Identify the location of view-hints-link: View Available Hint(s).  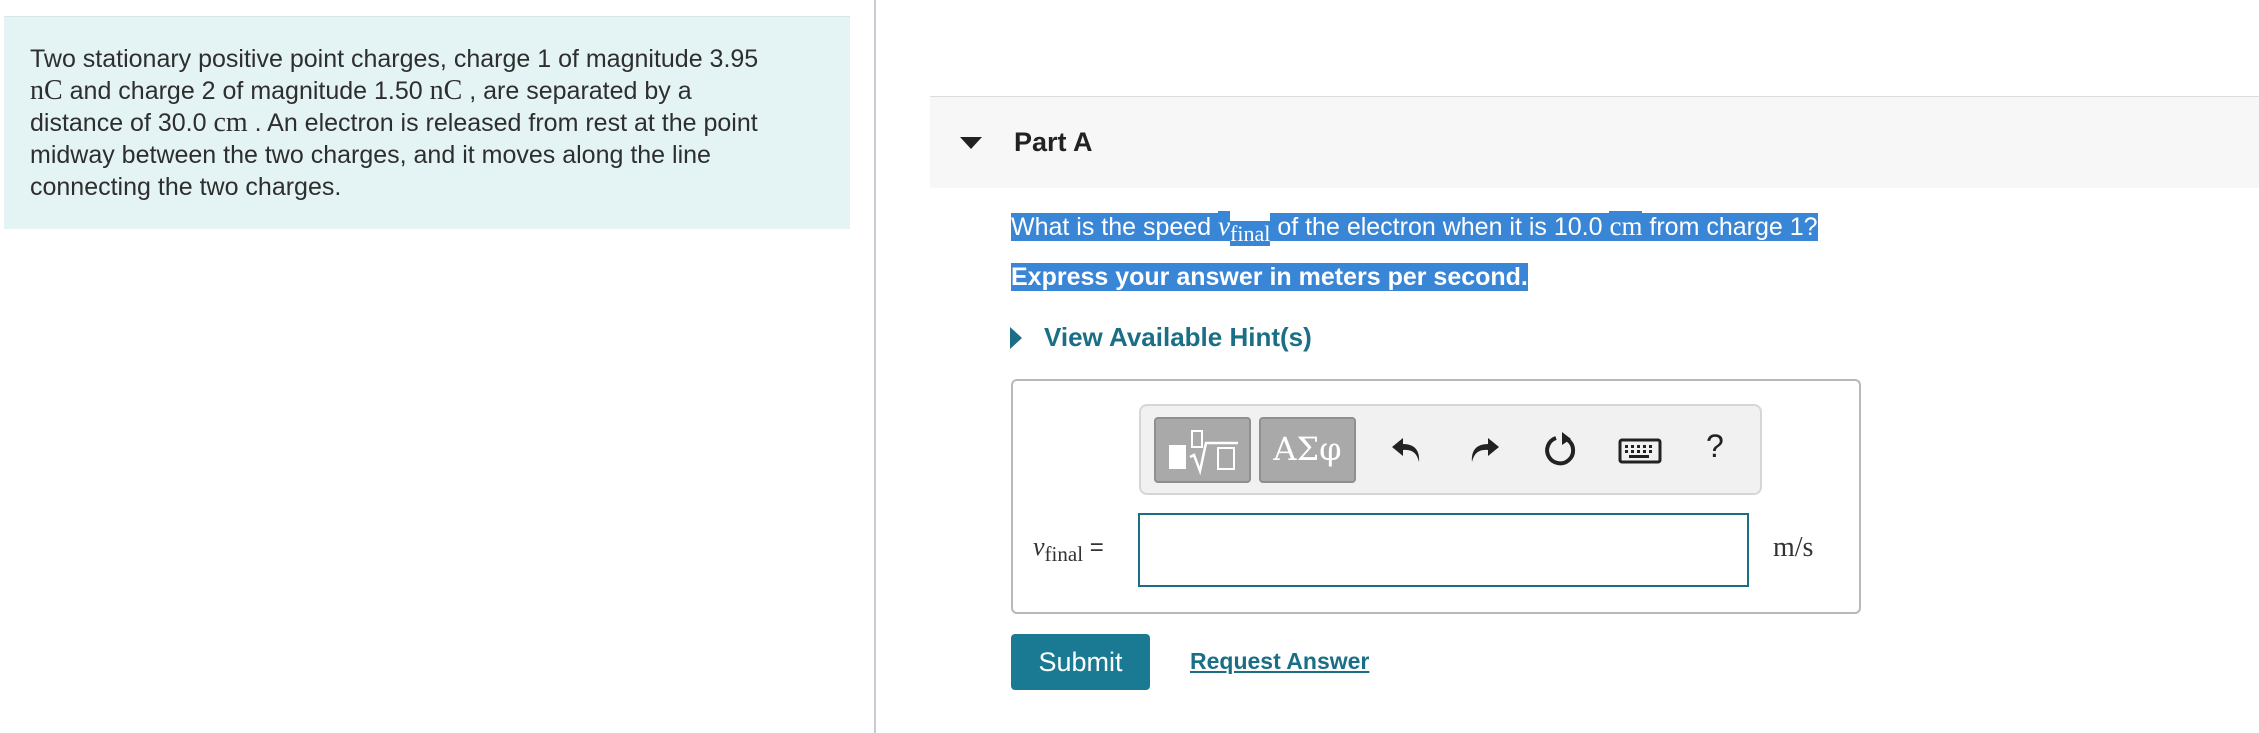
(1161, 337).